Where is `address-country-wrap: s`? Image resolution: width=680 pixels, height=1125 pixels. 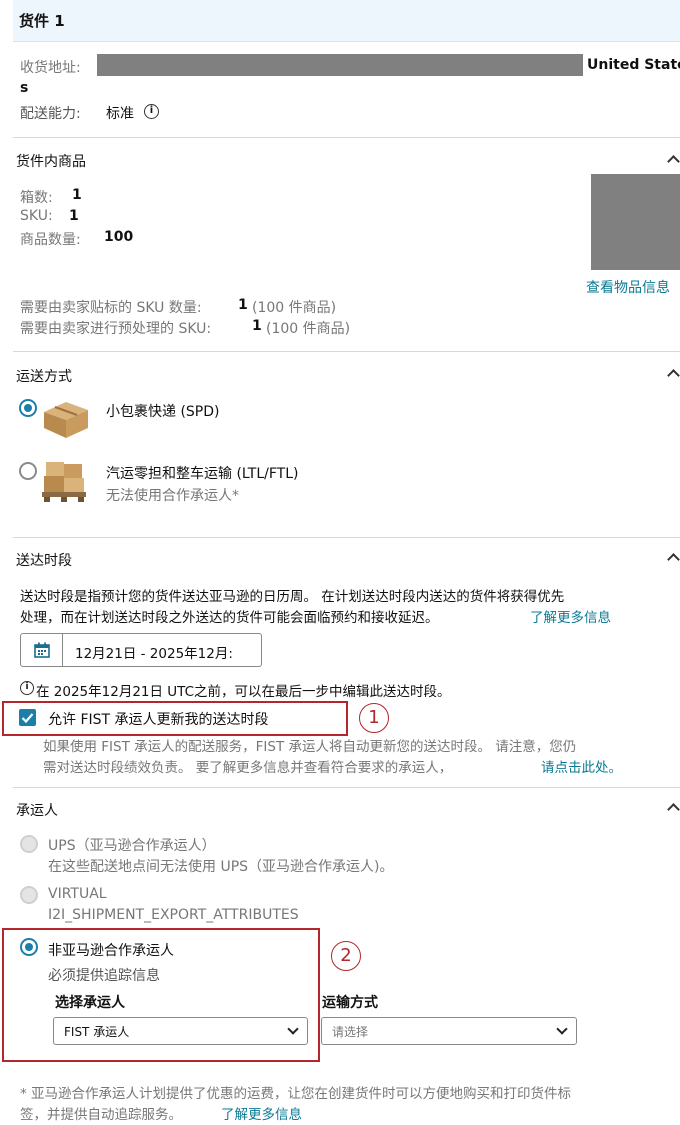
address-country-wrap: s is located at coordinates (24, 88).